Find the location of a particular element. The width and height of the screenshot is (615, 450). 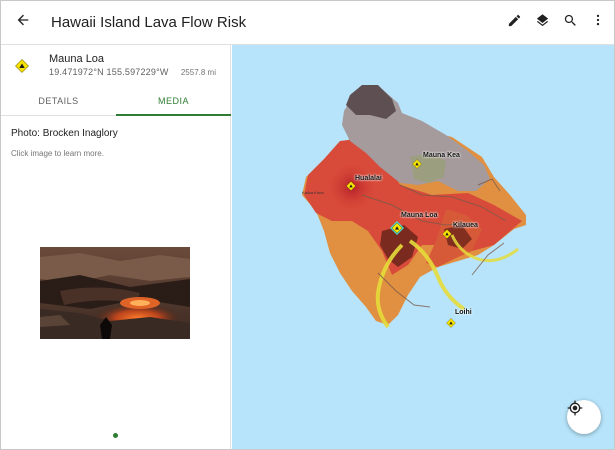

app-title: Hawaii Island Lava Flow Risk is located at coordinates (149, 22).